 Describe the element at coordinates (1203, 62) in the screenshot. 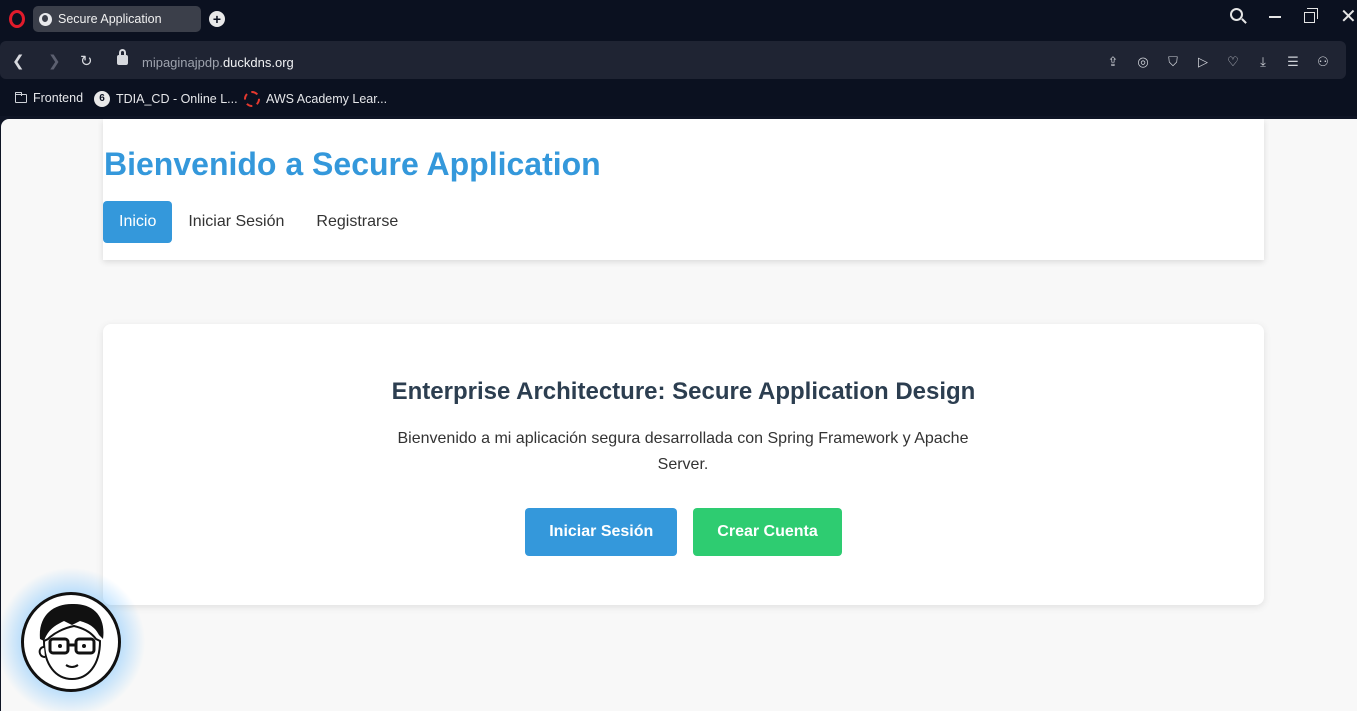

I see `send-icon: ▷` at that location.